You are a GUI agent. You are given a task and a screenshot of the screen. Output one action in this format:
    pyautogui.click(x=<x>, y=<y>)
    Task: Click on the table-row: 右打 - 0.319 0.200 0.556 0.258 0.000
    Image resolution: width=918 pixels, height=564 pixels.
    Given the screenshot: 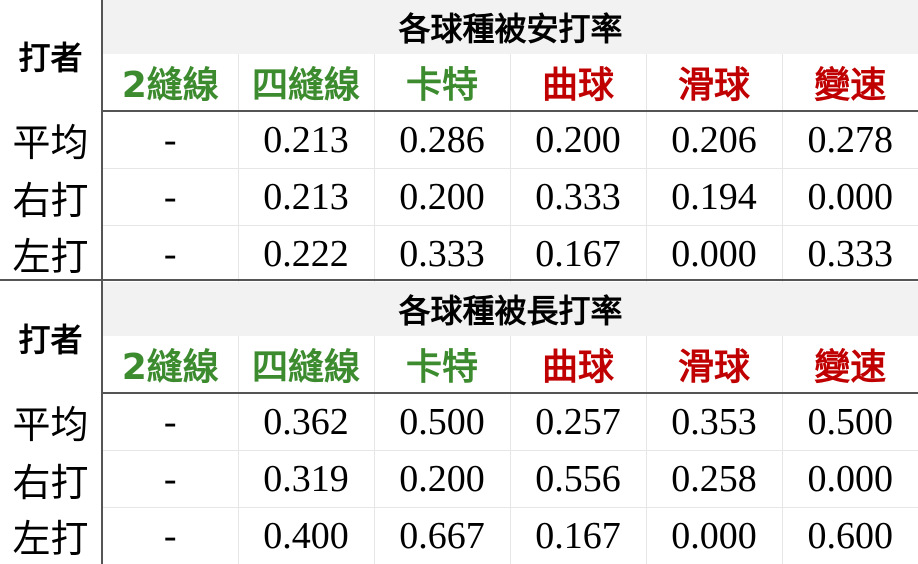 What is the action you would take?
    pyautogui.click(x=459, y=479)
    